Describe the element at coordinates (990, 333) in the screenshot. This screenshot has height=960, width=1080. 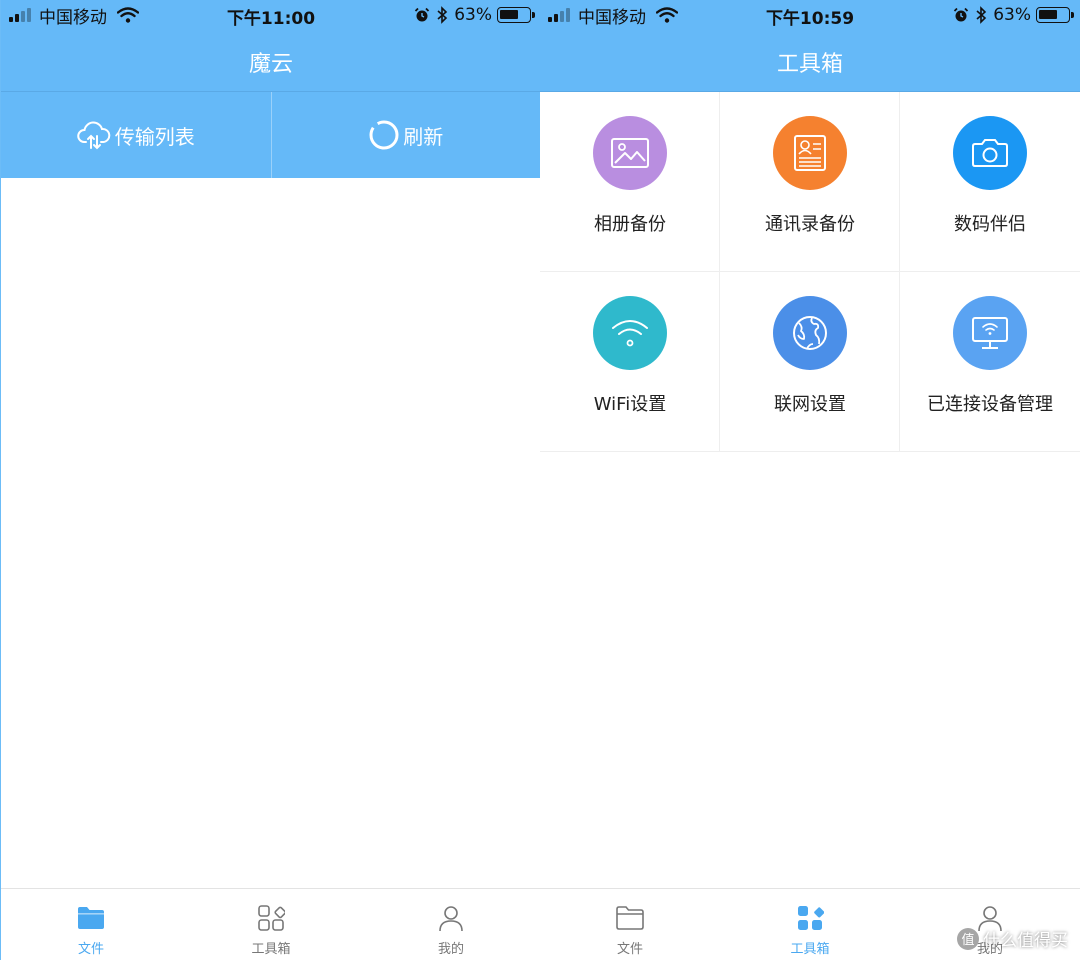
I see `monitor-icon` at that location.